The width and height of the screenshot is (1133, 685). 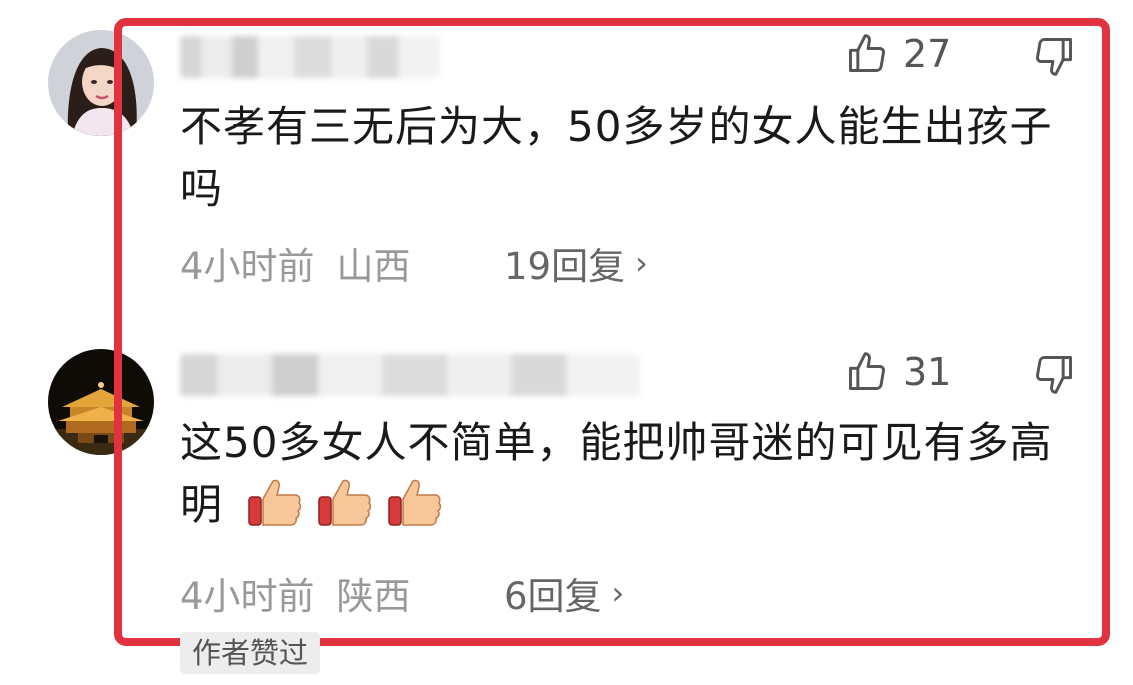 What do you see at coordinates (898, 54) in the screenshot?
I see `like-button: 27` at bounding box center [898, 54].